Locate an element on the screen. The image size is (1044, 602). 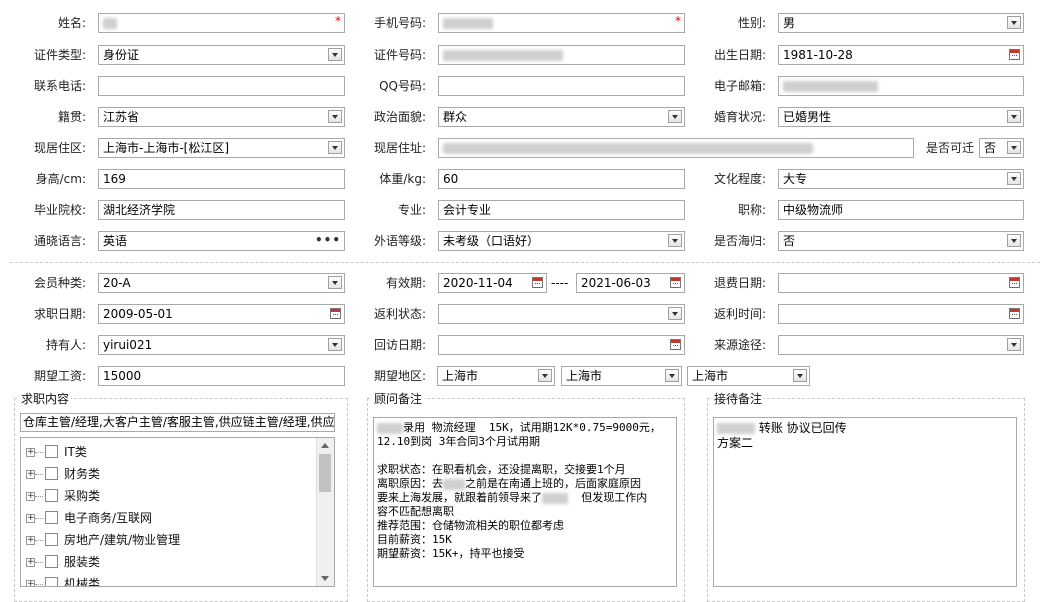
refund-date-input is located at coordinates (901, 283).